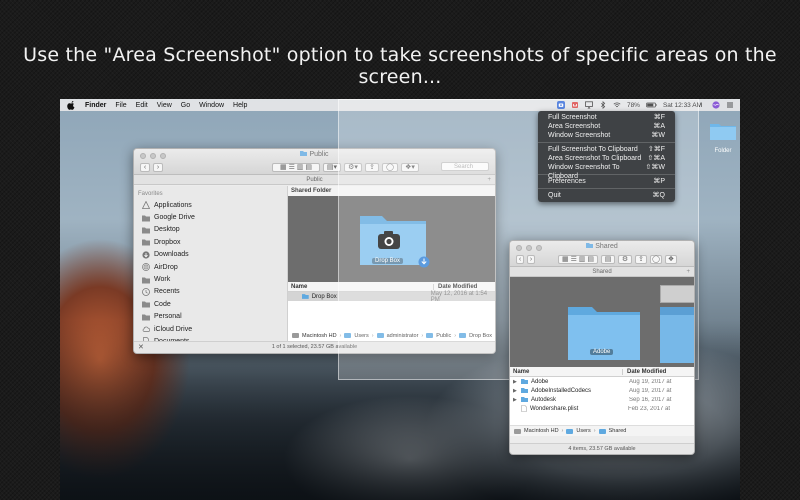  What do you see at coordinates (146, 205) in the screenshot?
I see `applications-icon` at bounding box center [146, 205].